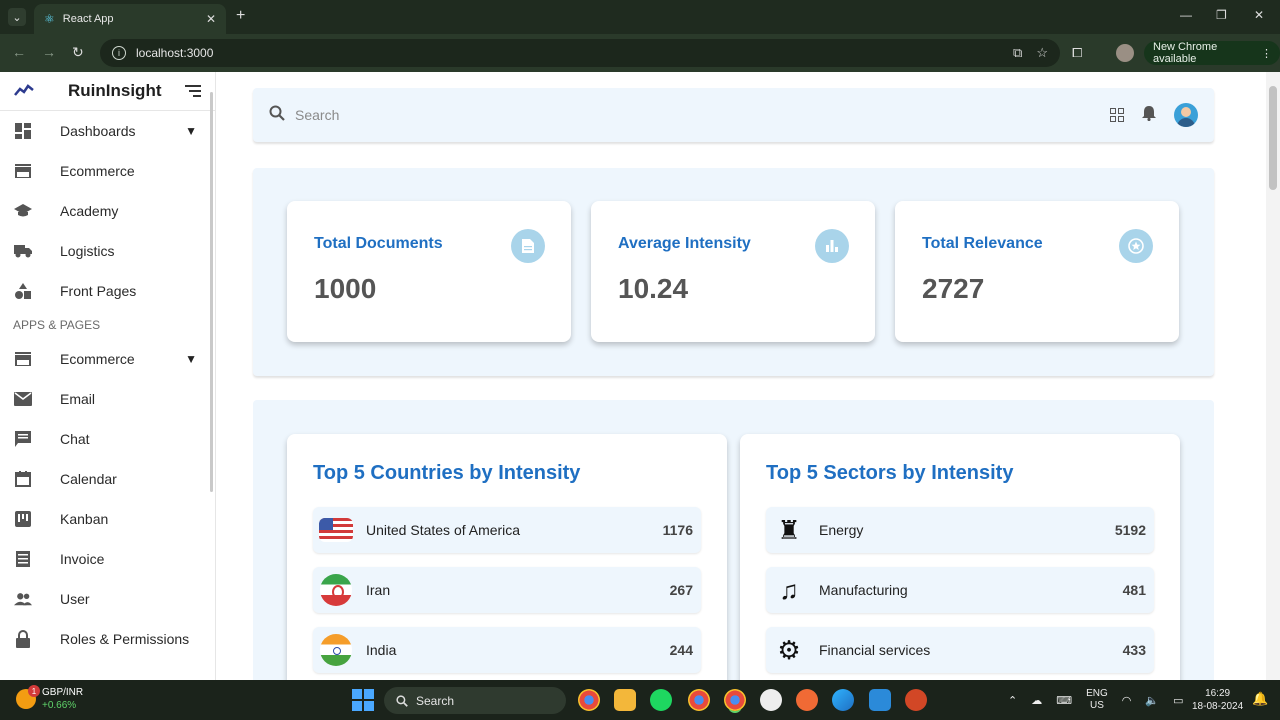 The image size is (1280, 720). I want to click on address-bar: i localhost:3000 ⧉ ☆, so click(580, 53).